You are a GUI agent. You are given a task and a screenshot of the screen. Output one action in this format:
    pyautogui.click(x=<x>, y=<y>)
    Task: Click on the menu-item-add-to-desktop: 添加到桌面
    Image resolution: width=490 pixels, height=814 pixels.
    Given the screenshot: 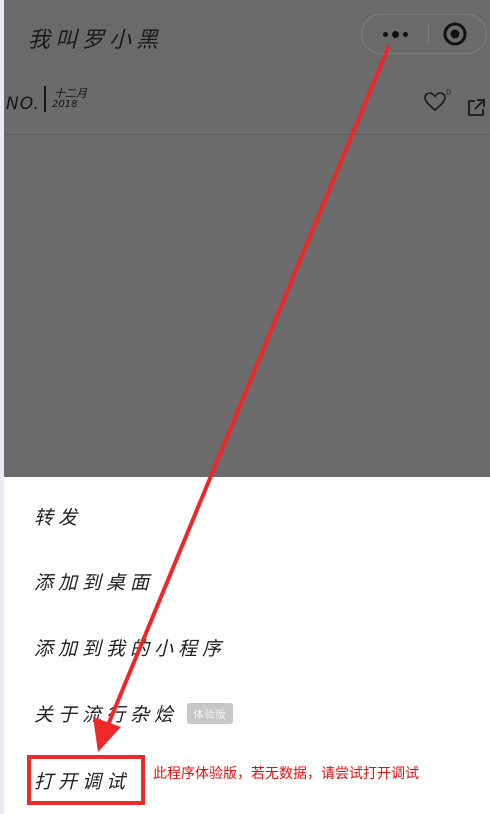 What is the action you would take?
    pyautogui.click(x=94, y=581)
    